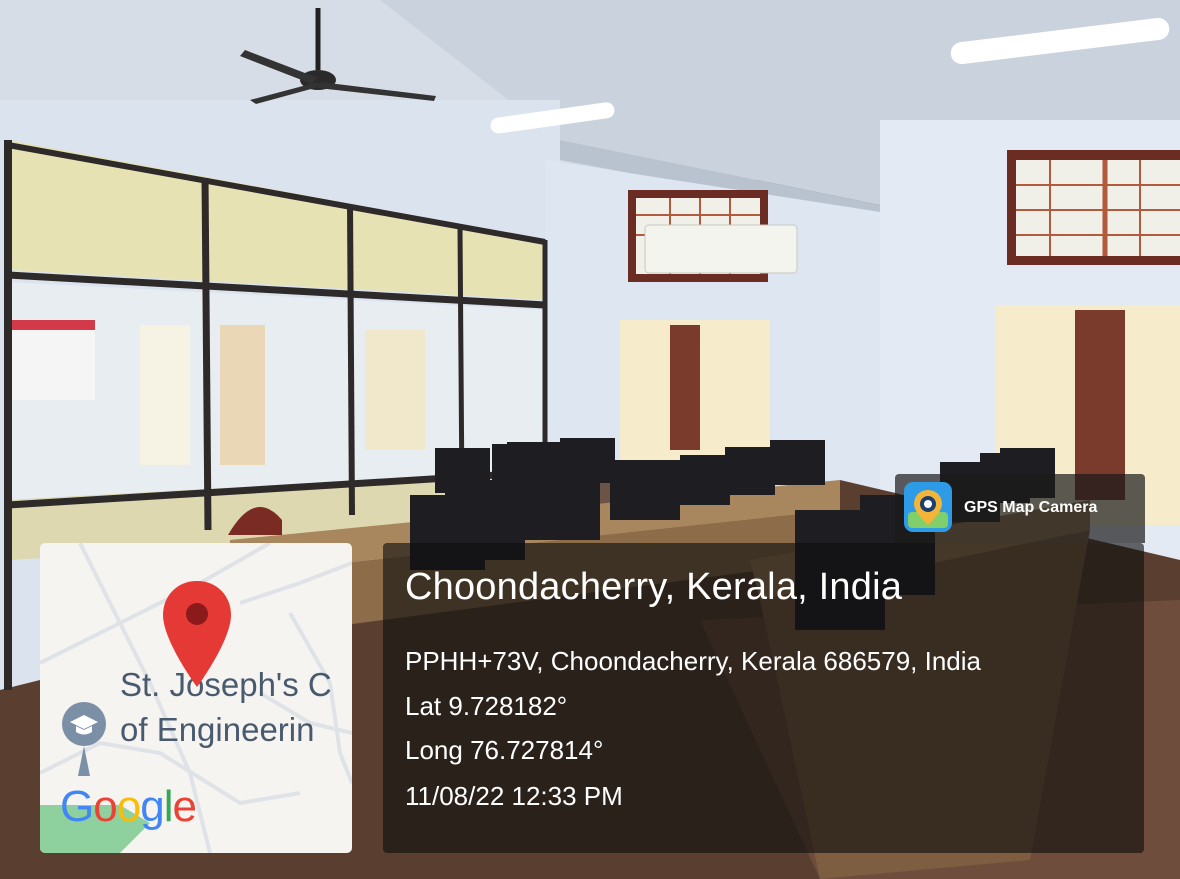  Describe the element at coordinates (84, 739) in the screenshot. I see `graduation-cap-icon` at that location.